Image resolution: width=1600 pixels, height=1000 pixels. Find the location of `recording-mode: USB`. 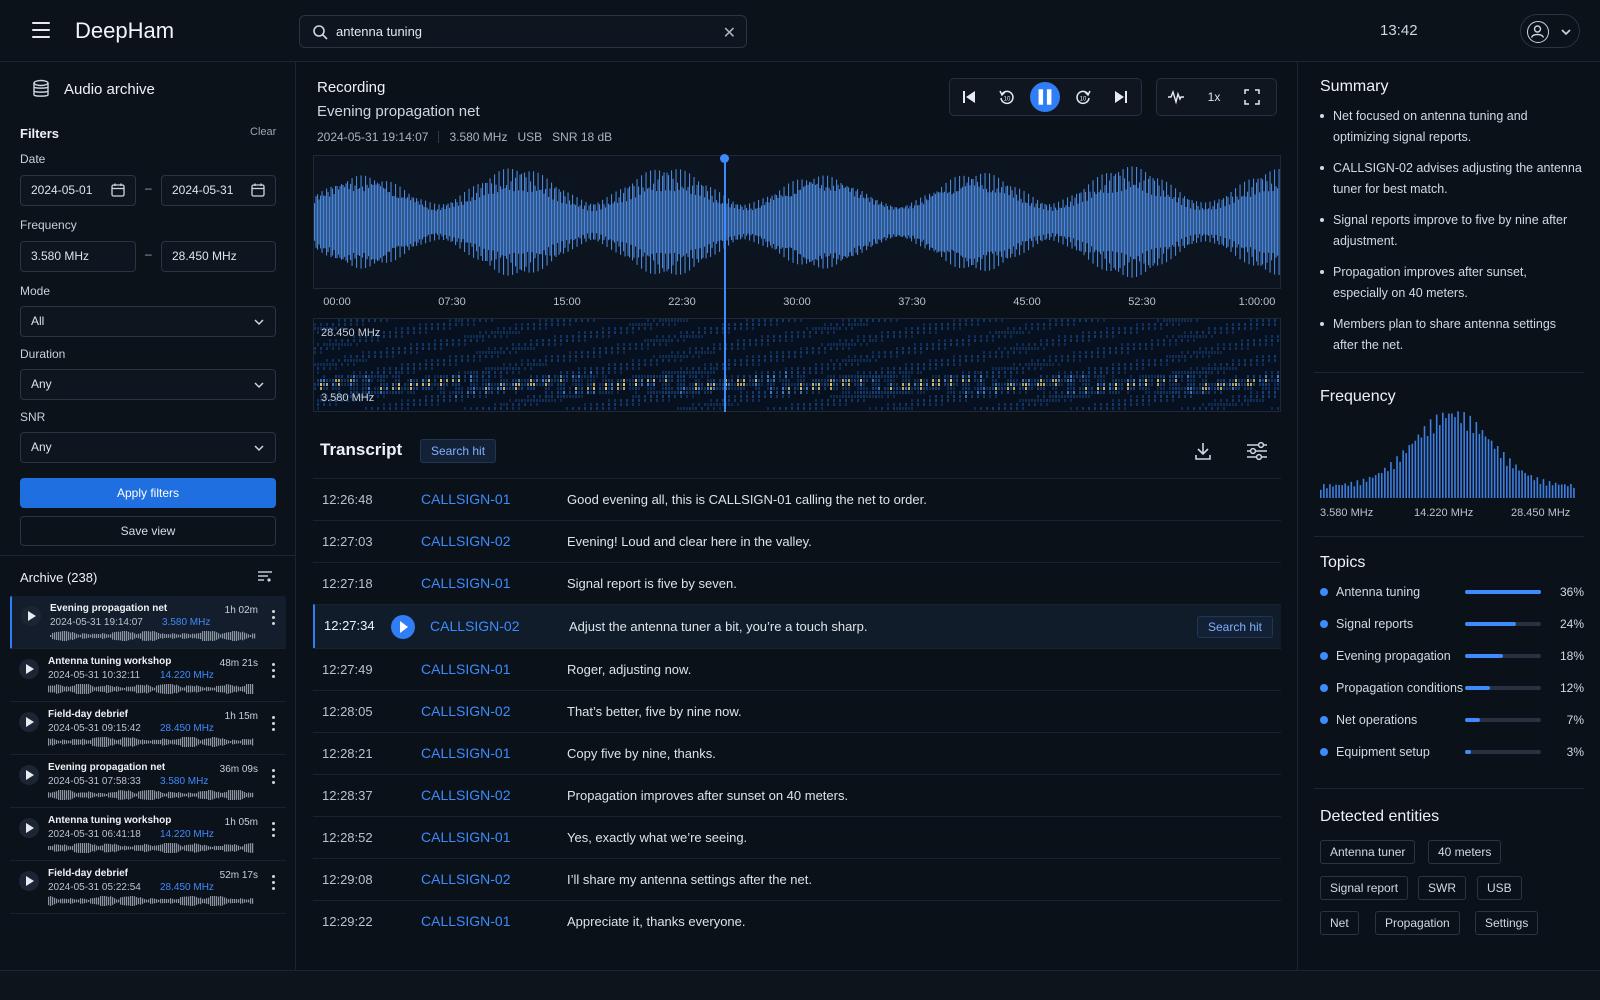

recording-mode: USB is located at coordinates (530, 137).